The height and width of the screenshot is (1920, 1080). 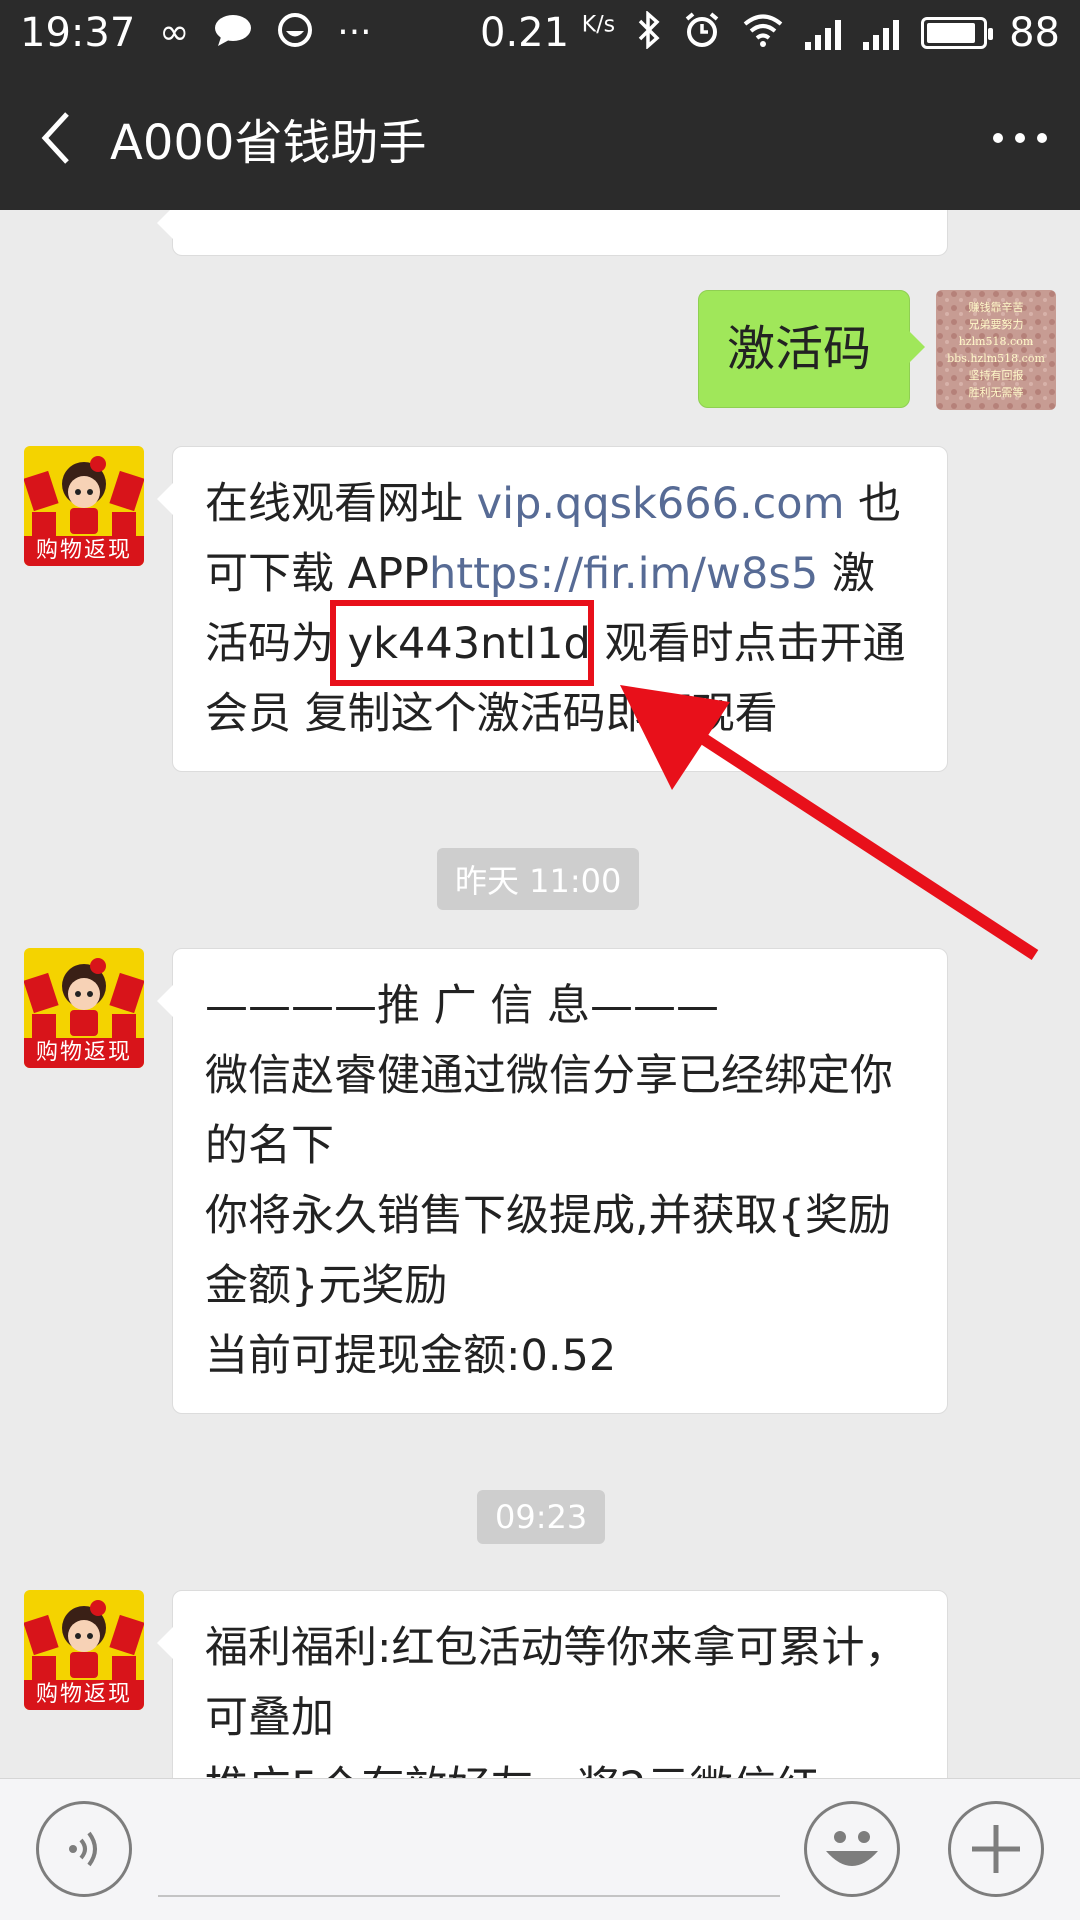 I want to click on plus-icon, so click(x=996, y=1849).